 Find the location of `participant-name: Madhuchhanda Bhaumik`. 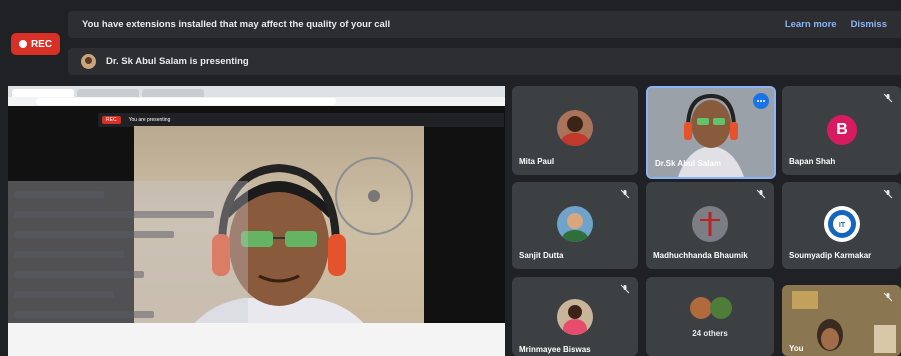

participant-name: Madhuchhanda Bhaumik is located at coordinates (700, 255).